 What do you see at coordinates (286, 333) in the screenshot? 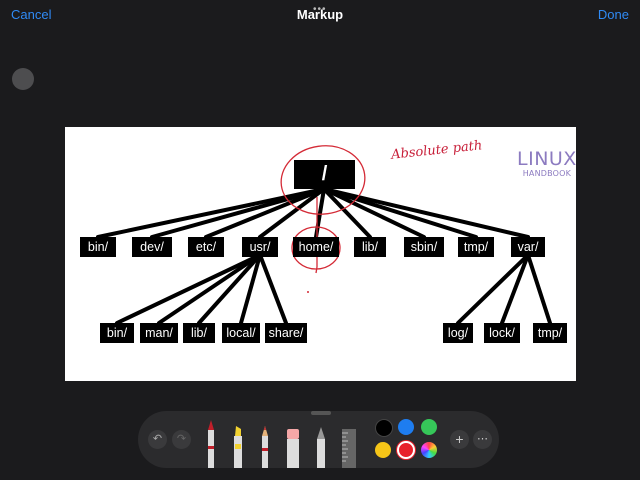
I see `node-usr-share: share/` at bounding box center [286, 333].